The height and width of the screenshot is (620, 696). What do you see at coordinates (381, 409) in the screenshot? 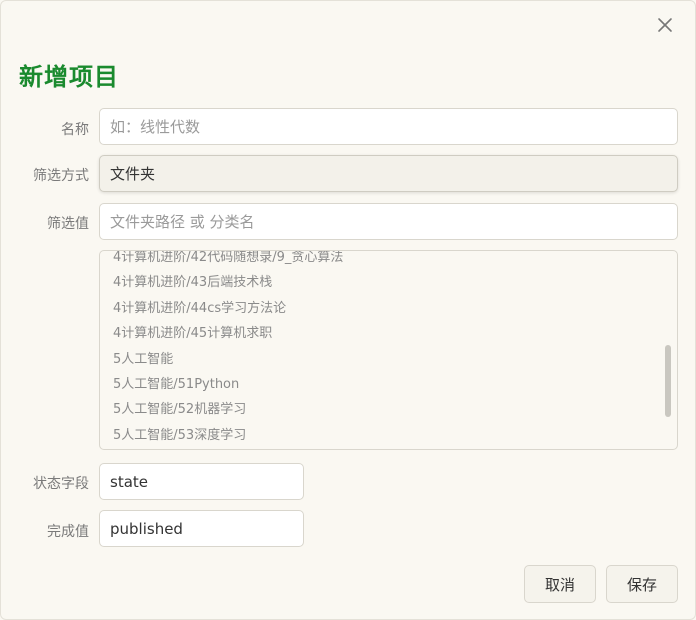
I see `suggestion-item: 5人工智能/52机器学习` at bounding box center [381, 409].